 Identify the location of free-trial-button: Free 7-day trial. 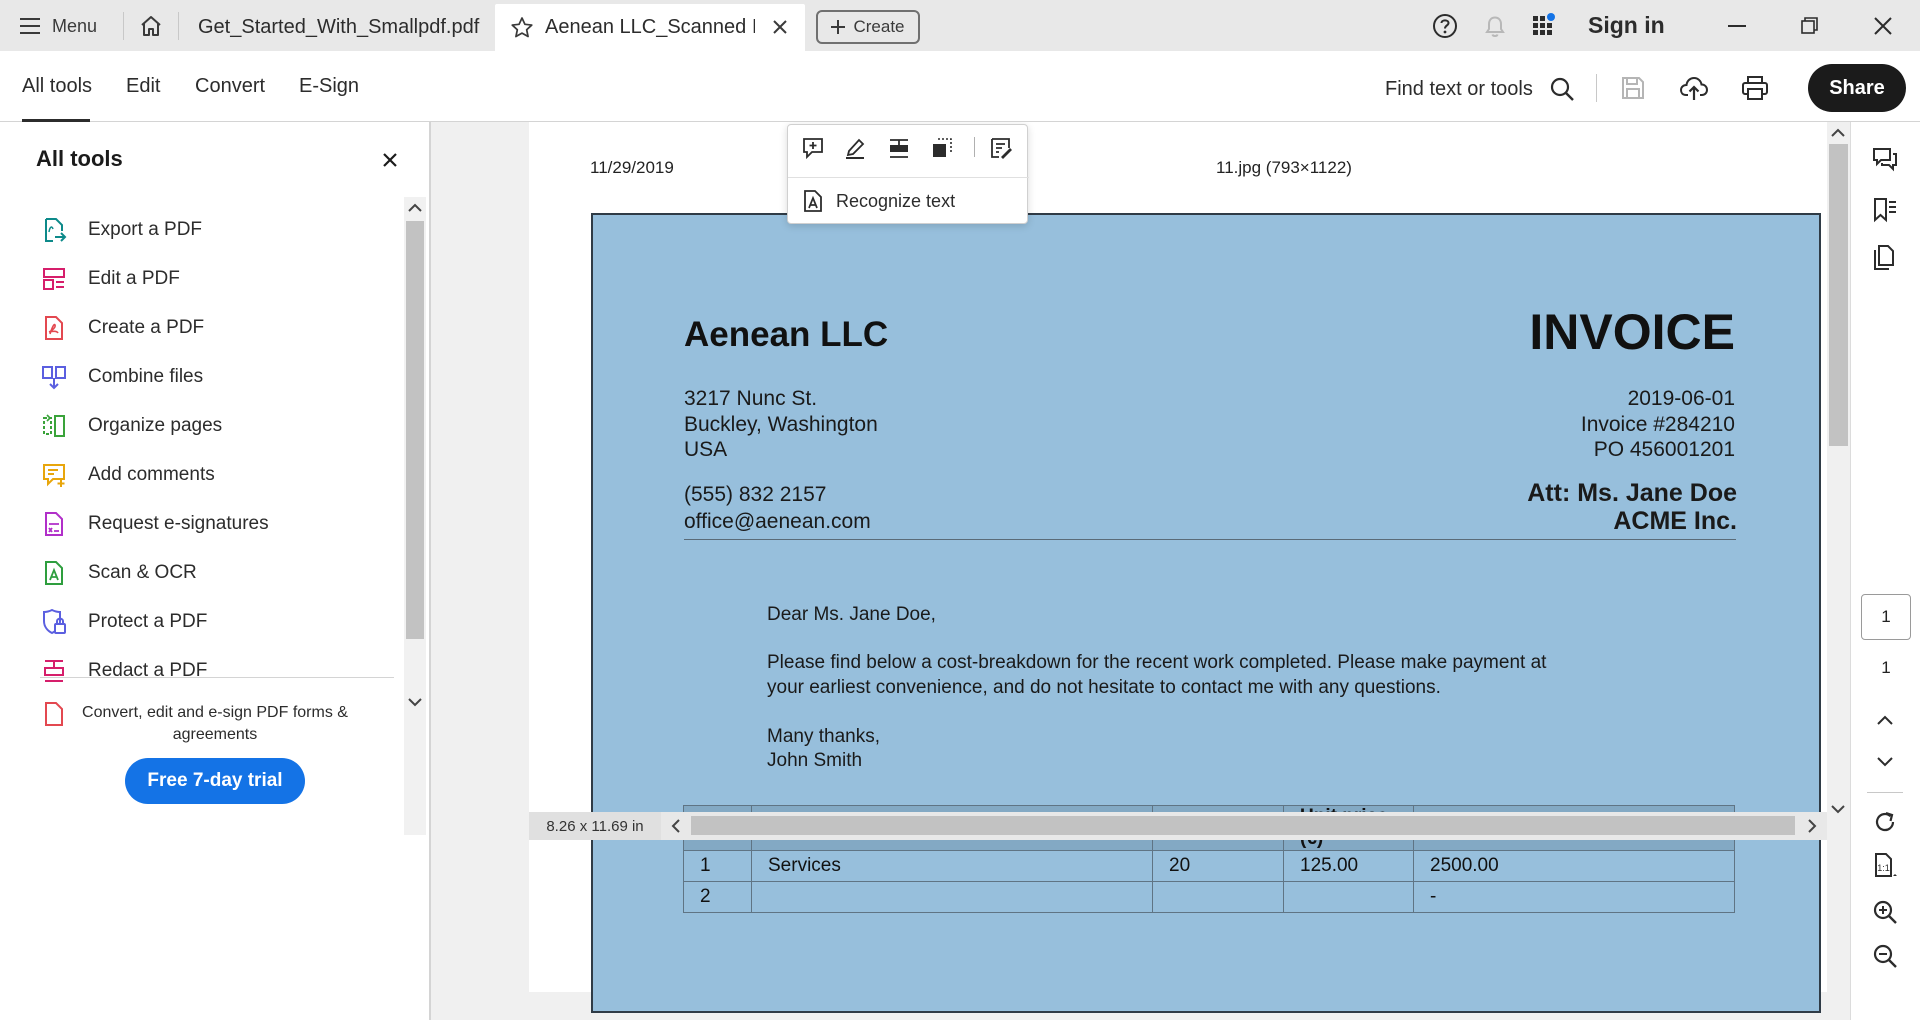
(215, 781).